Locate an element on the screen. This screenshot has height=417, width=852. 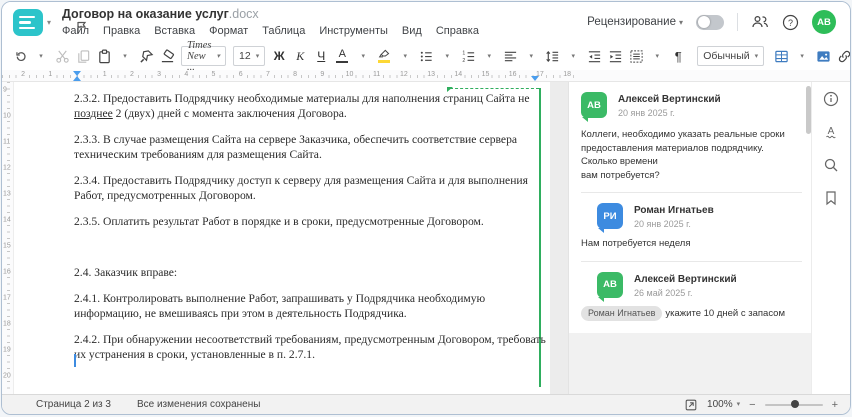
table-icon is located at coordinates (781, 56).